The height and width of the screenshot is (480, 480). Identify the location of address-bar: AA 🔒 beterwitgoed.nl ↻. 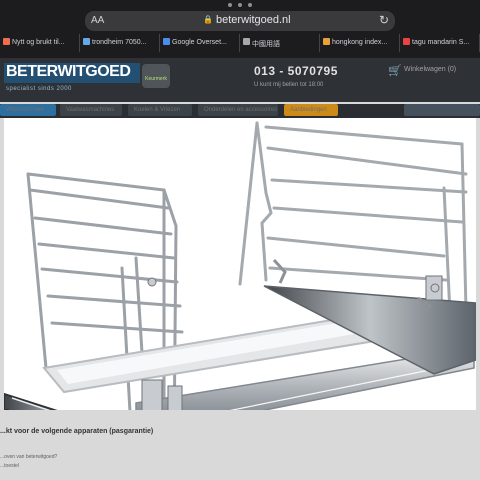
(240, 21).